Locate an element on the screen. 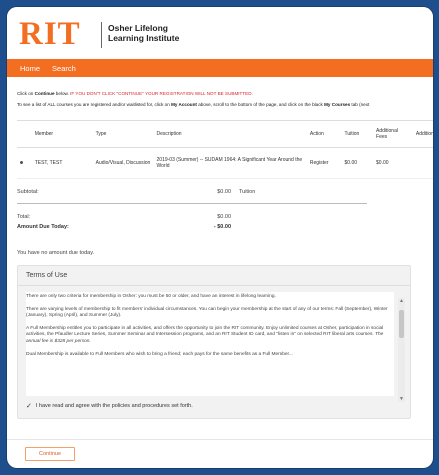 This screenshot has height=475, width=439. header-member: Member is located at coordinates (62, 134).